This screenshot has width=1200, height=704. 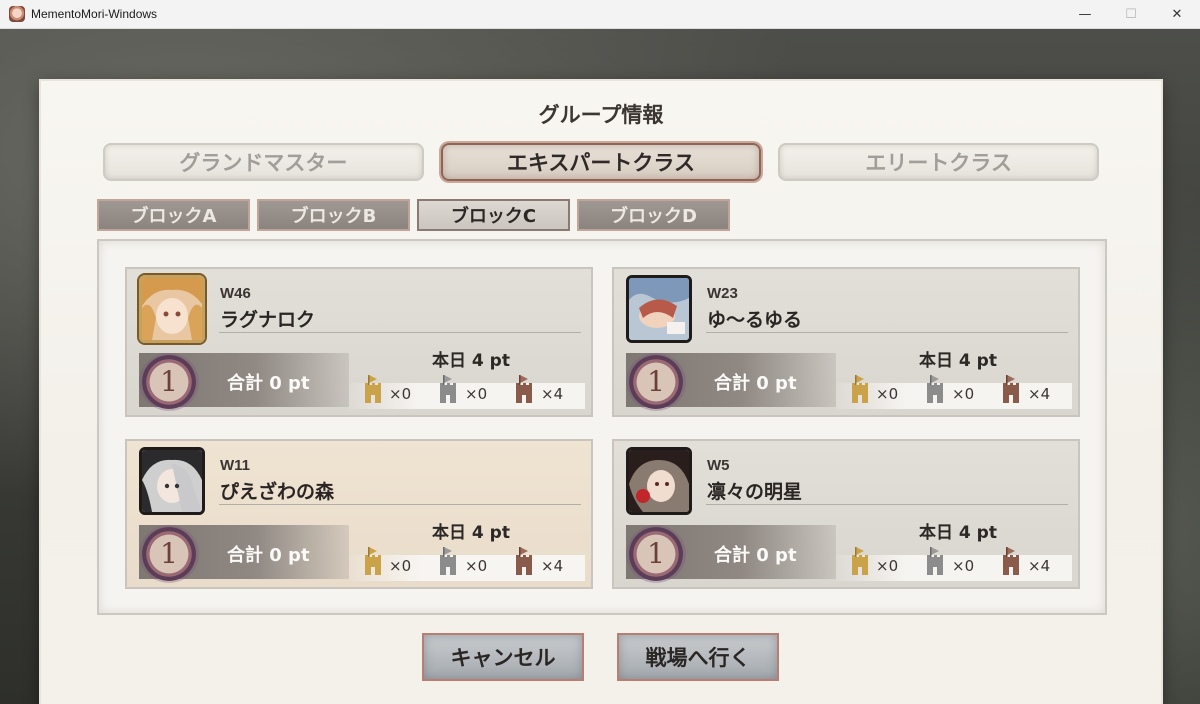 I want to click on minimize-button: —, so click(x=1085, y=14).